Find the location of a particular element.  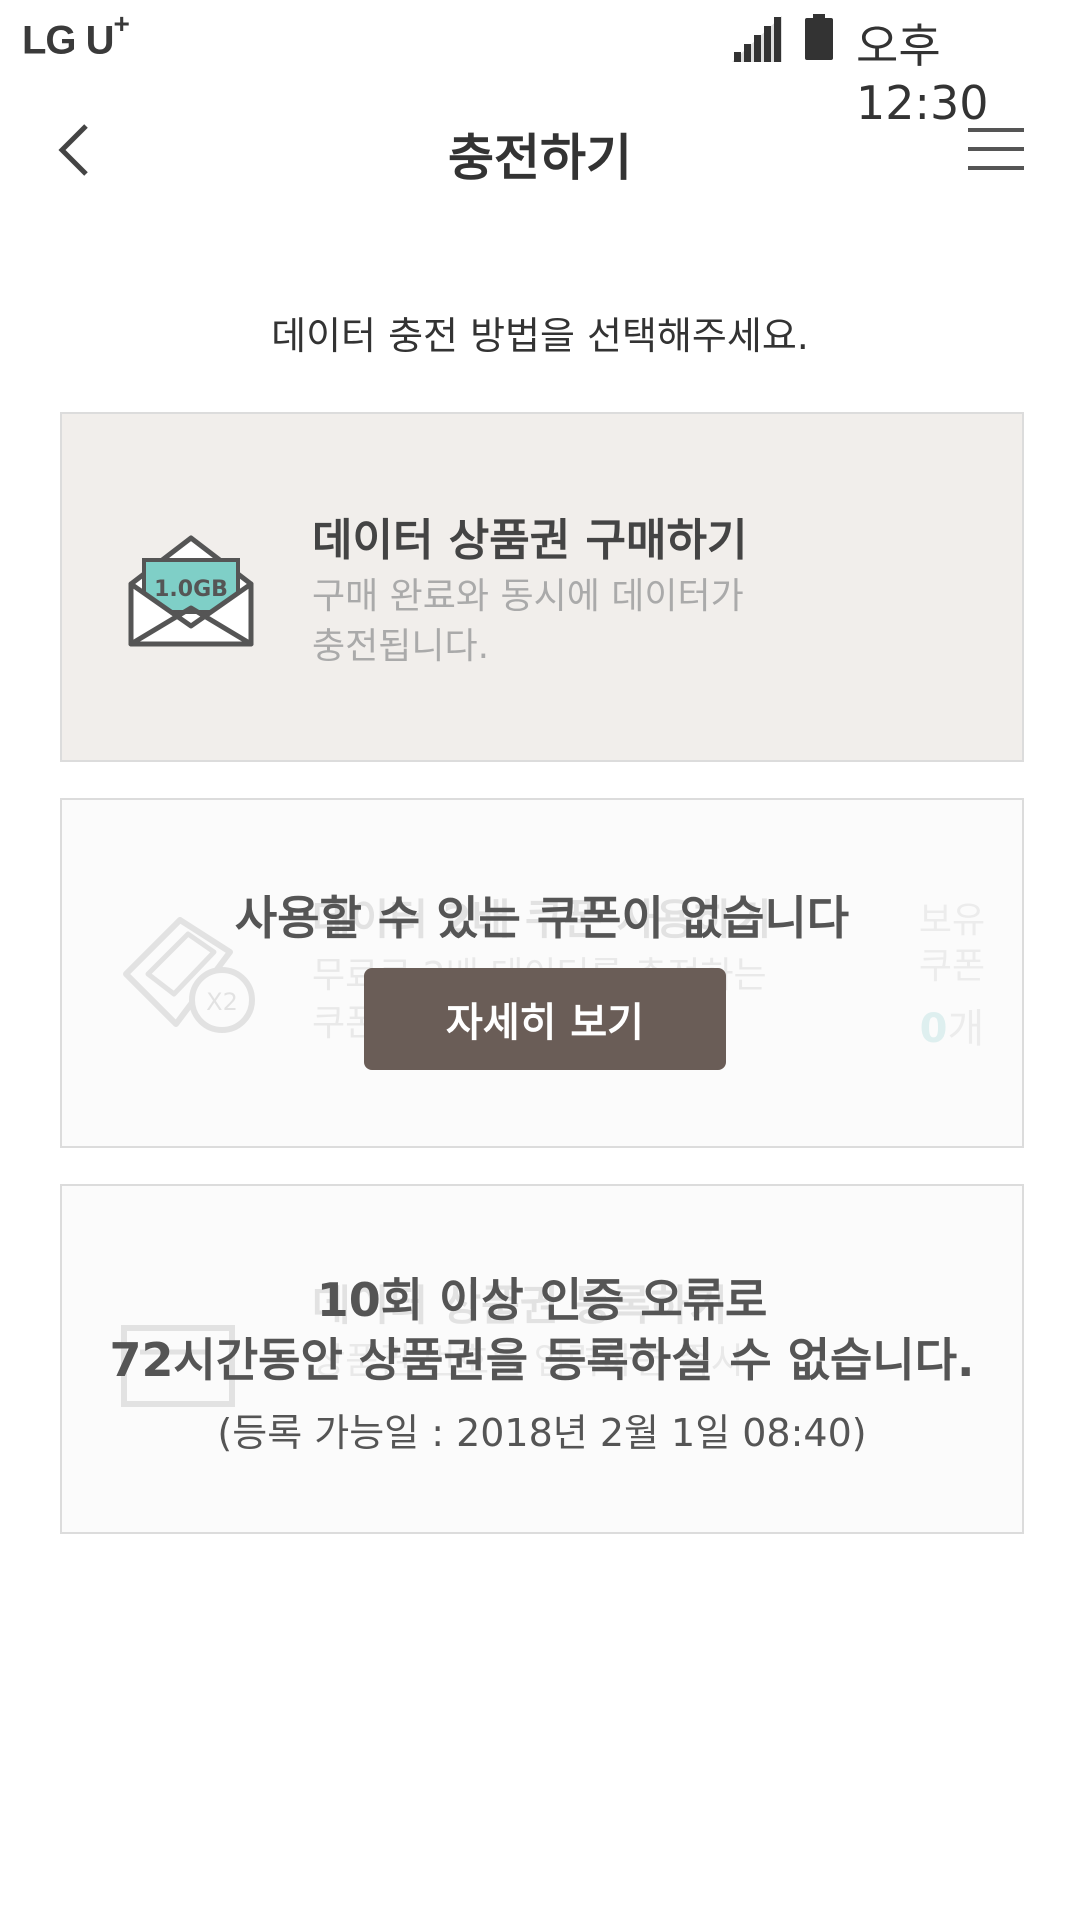

buy-voucher-title: 데이터 상품권 구매하기 is located at coordinates (530, 540).